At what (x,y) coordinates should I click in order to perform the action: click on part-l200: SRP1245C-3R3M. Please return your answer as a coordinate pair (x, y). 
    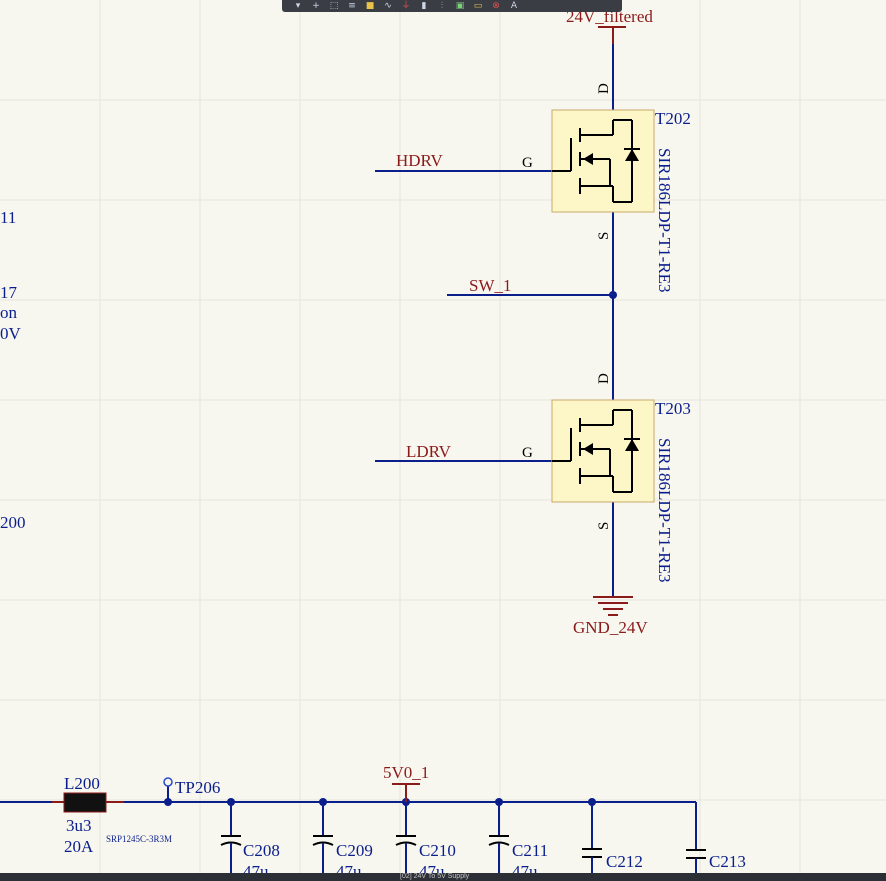
    Looking at the image, I should click on (139, 839).